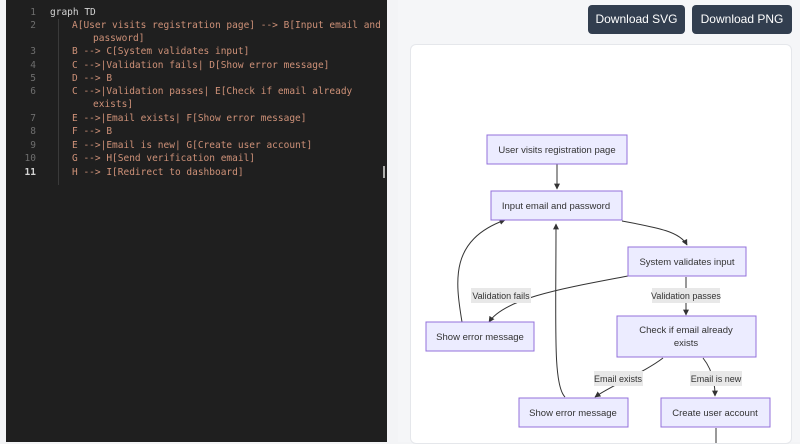 The width and height of the screenshot is (800, 444). What do you see at coordinates (686, 330) in the screenshot?
I see `node-label: Check if email already` at bounding box center [686, 330].